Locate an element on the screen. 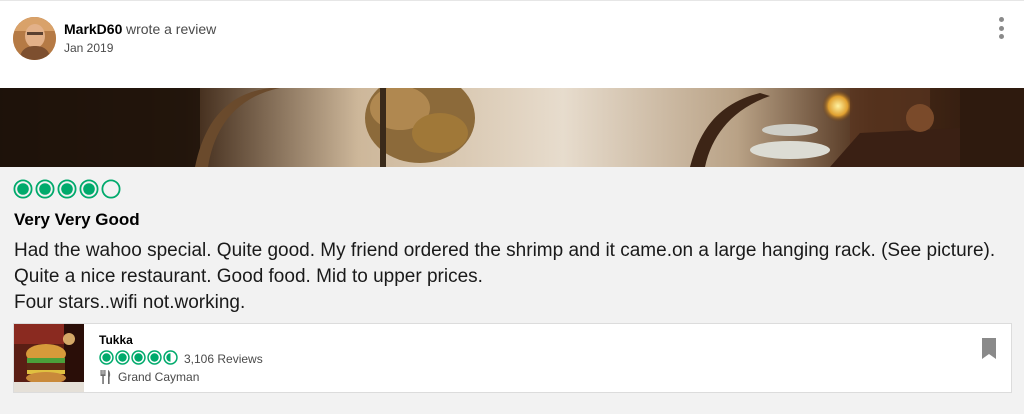 The height and width of the screenshot is (414, 1024). place-location: Grand Cayman is located at coordinates (149, 377).